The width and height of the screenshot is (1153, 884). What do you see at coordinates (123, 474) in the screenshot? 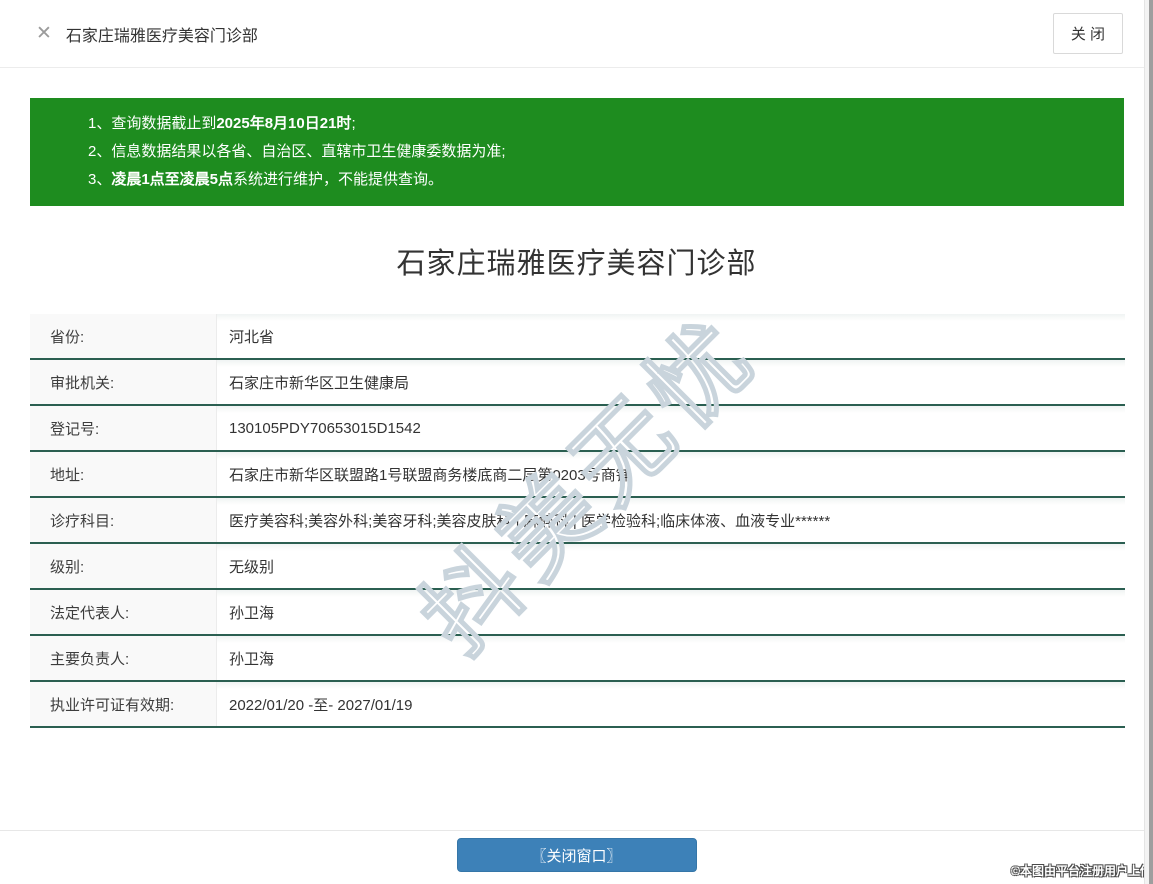
I see `row-label: 地址:` at bounding box center [123, 474].